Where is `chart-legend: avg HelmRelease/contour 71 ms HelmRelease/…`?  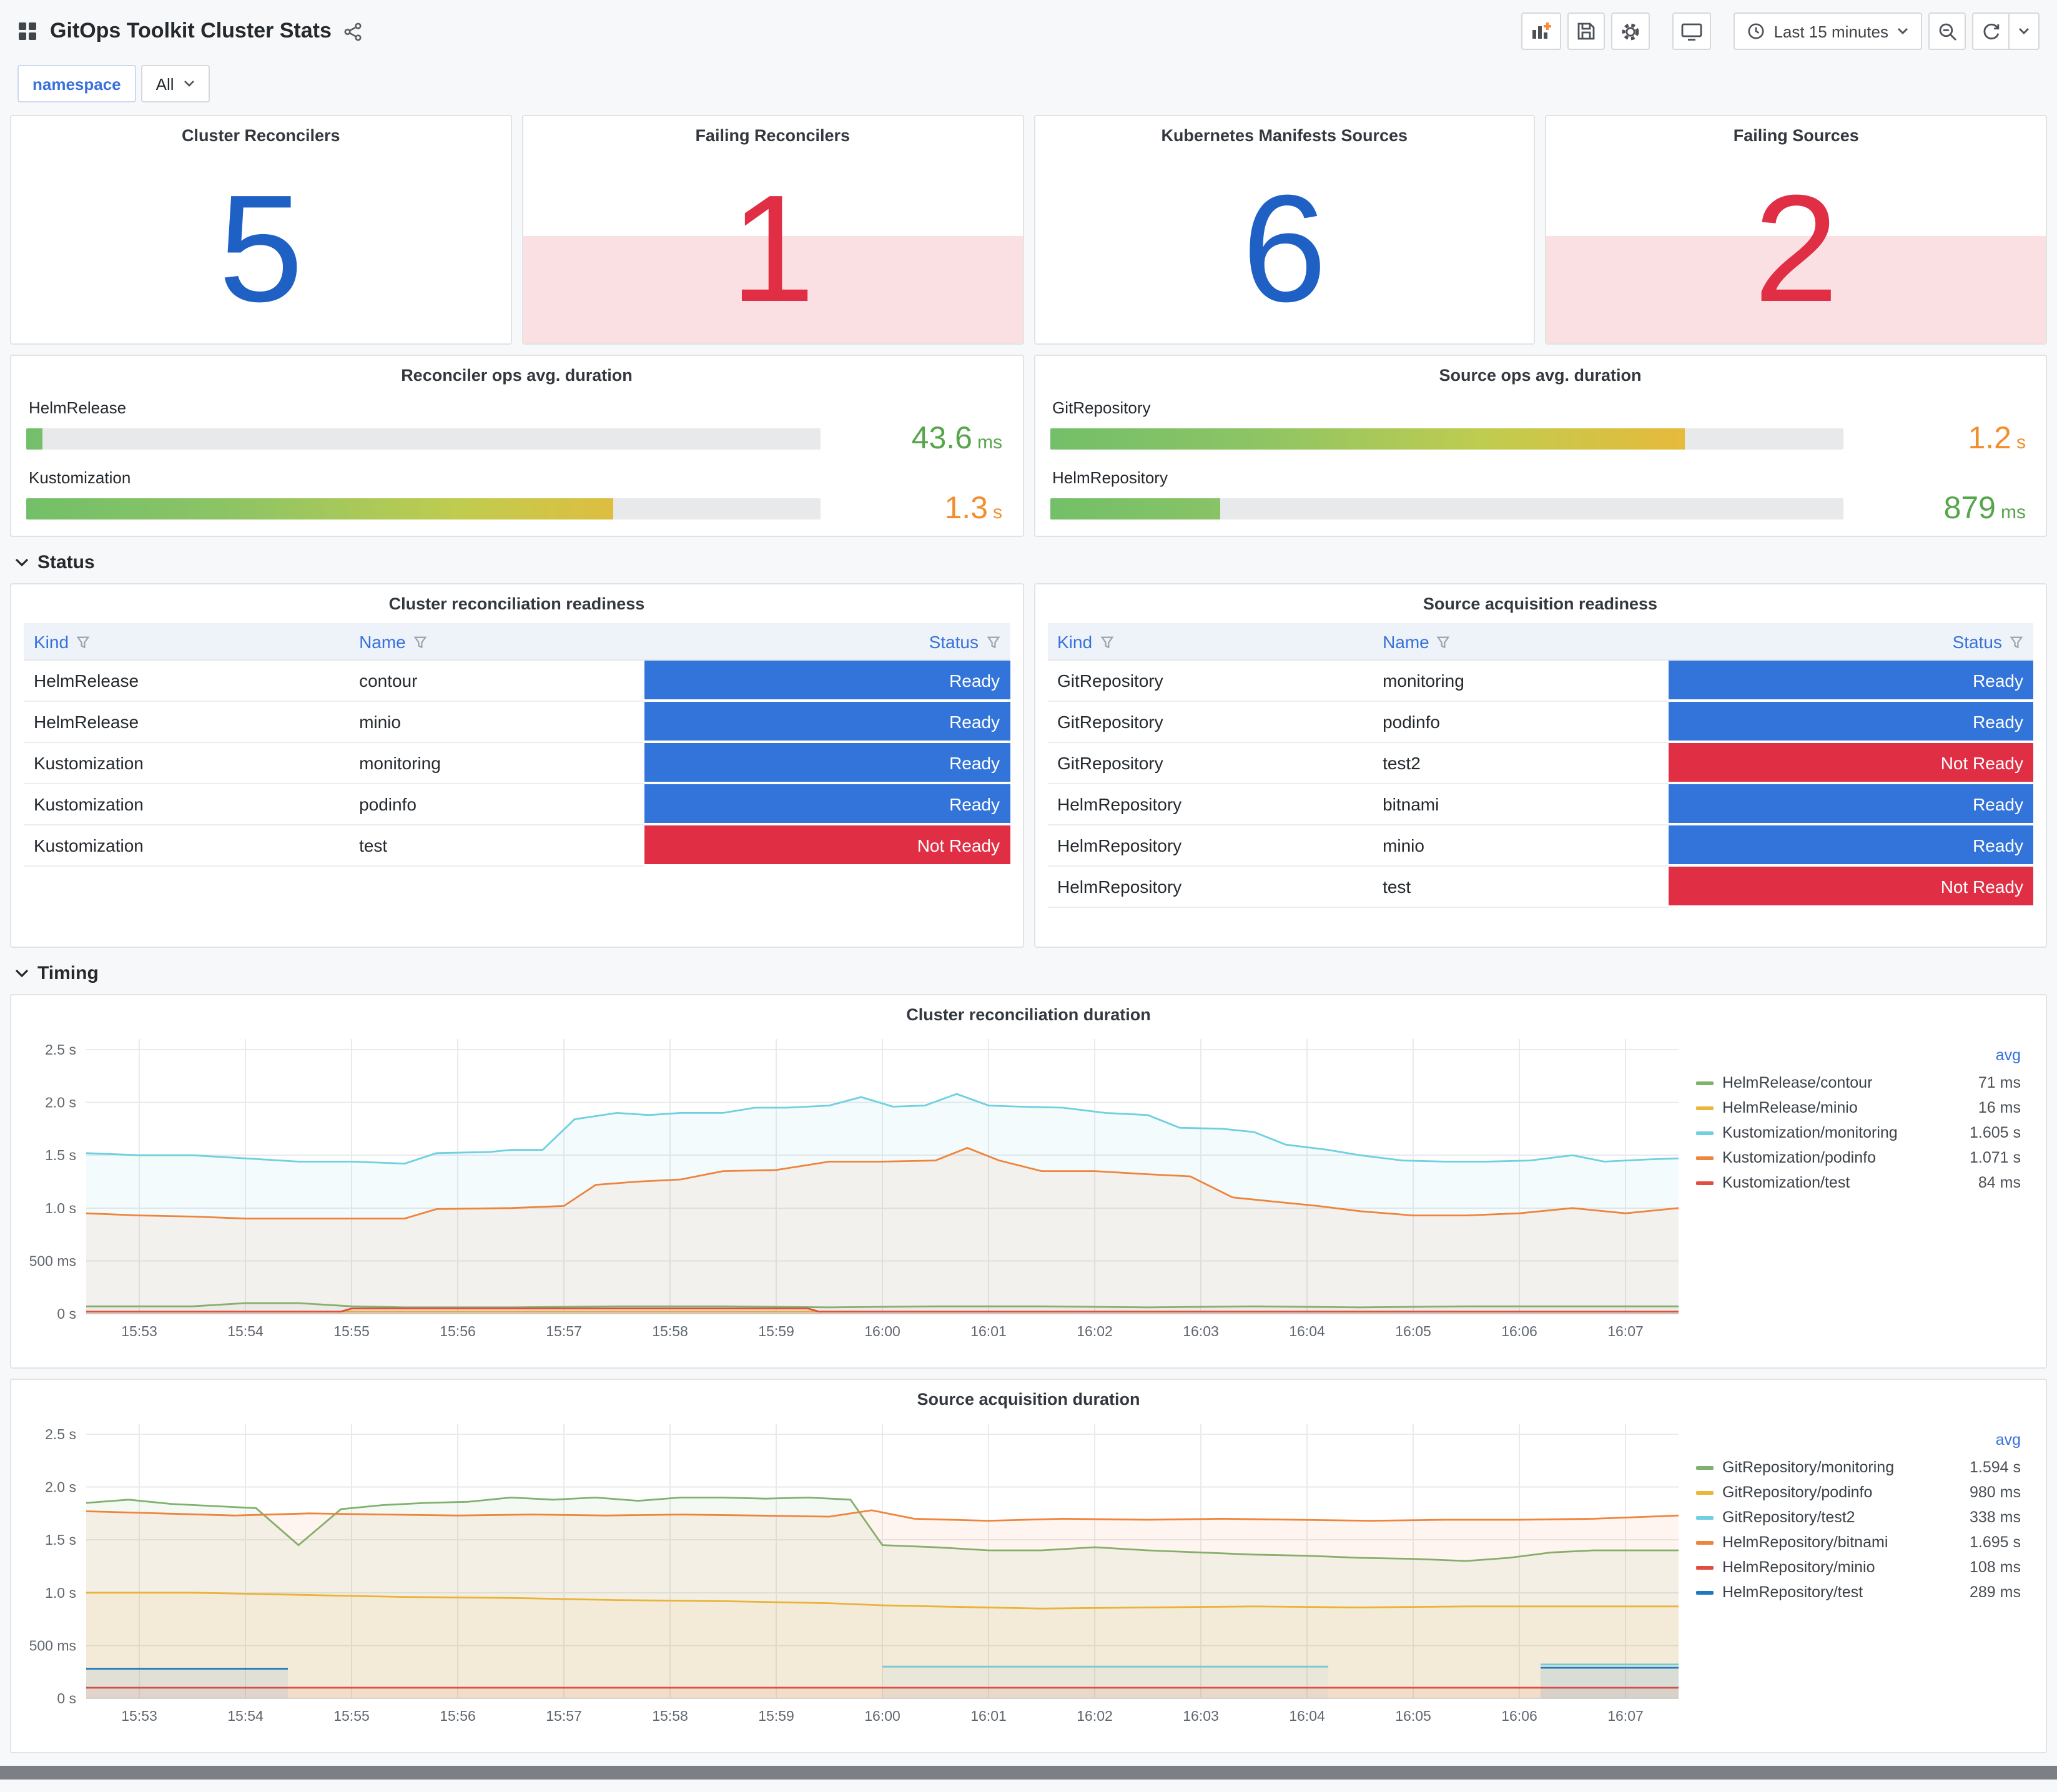
chart-legend: avg HelmRelease/contour 71 ms HelmRelease/… is located at coordinates (1862, 1189).